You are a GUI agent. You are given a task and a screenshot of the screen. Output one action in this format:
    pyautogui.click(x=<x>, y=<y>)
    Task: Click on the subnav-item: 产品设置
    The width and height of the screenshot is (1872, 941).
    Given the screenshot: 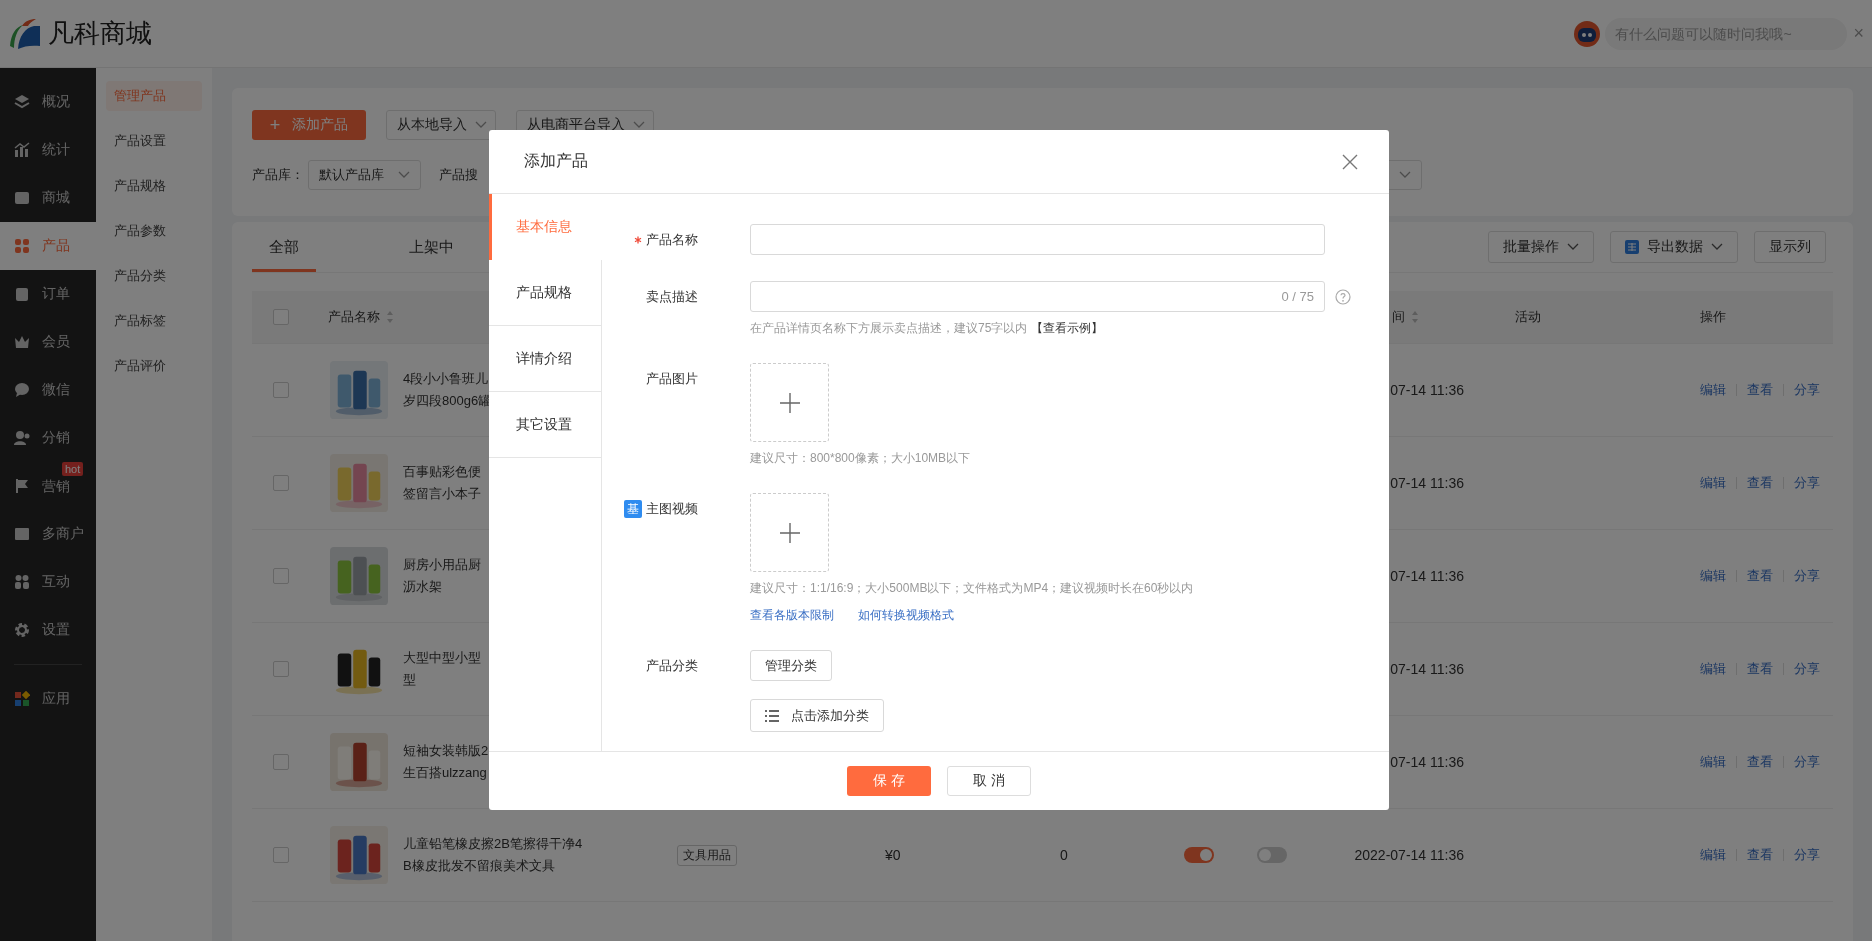 What is the action you would take?
    pyautogui.click(x=154, y=141)
    